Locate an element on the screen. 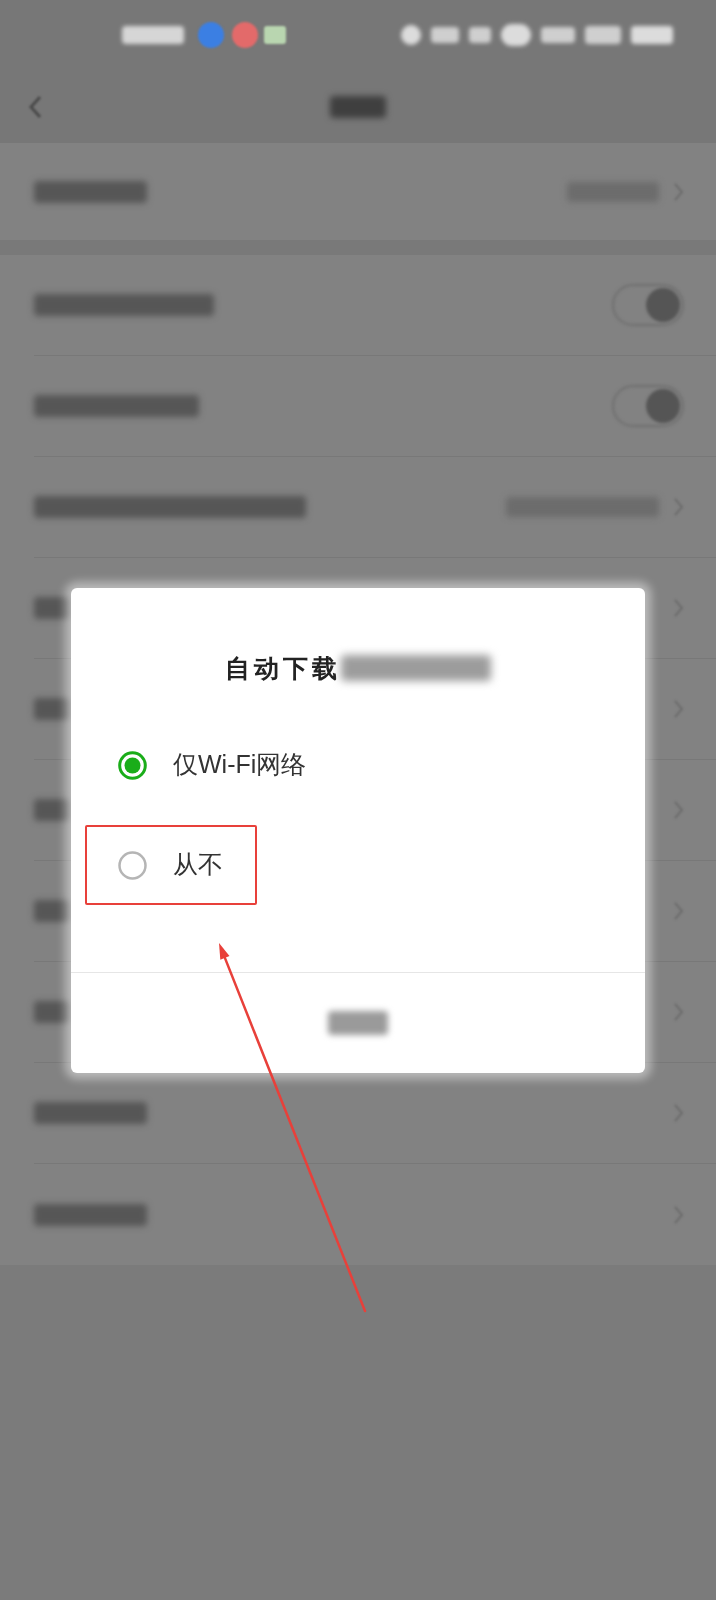 The height and width of the screenshot is (1600, 716). radio-option: 仅Wi-Fi网络 is located at coordinates (212, 765).